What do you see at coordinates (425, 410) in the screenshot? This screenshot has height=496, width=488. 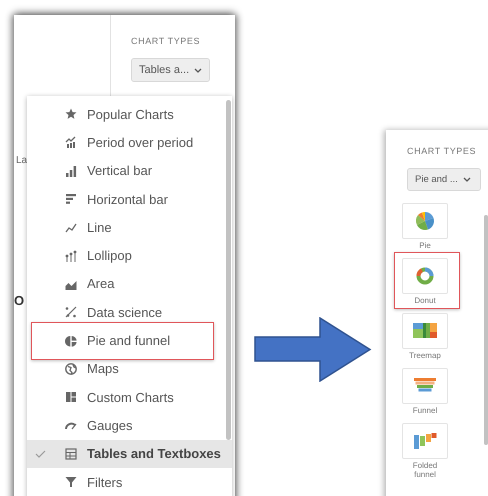 I see `tile-label: Funnel` at bounding box center [425, 410].